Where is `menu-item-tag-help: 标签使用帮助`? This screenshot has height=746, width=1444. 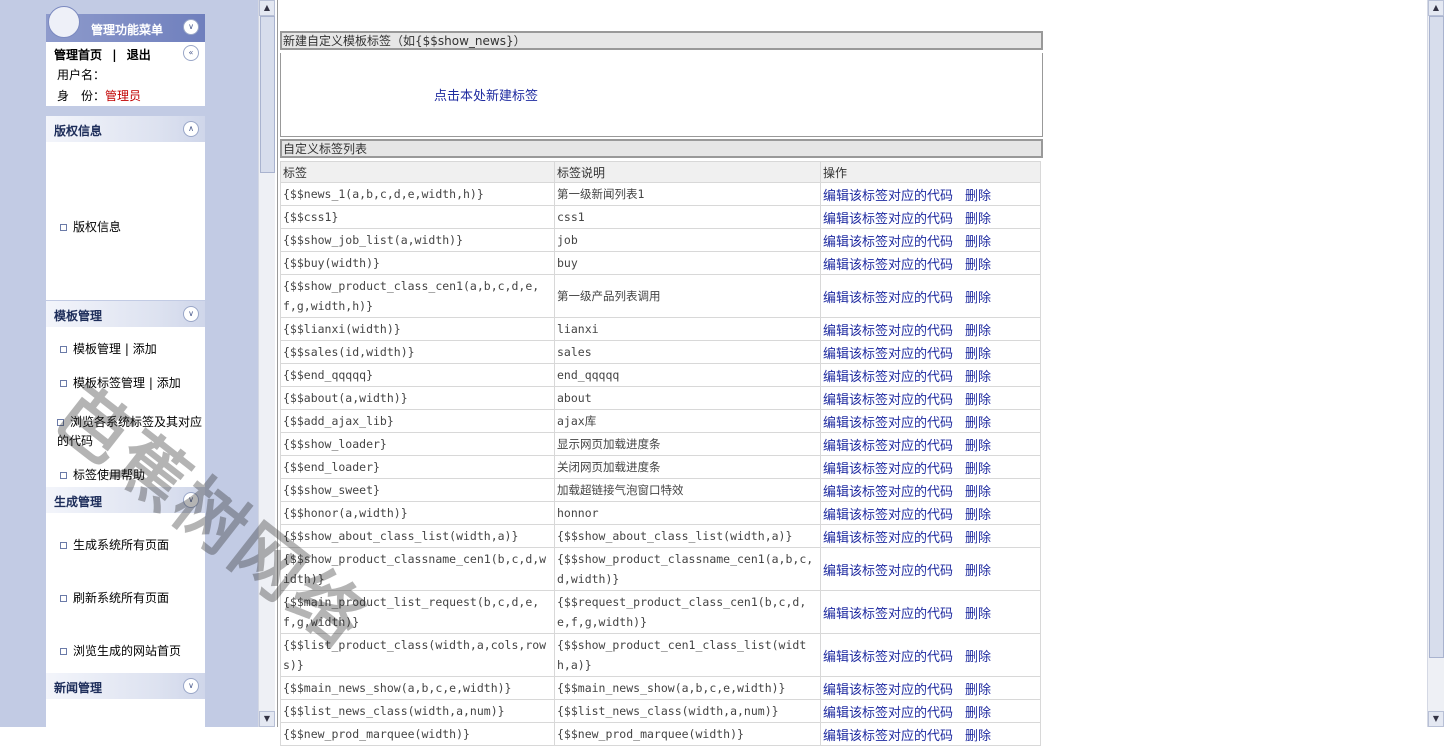 menu-item-tag-help: 标签使用帮助 is located at coordinates (102, 475).